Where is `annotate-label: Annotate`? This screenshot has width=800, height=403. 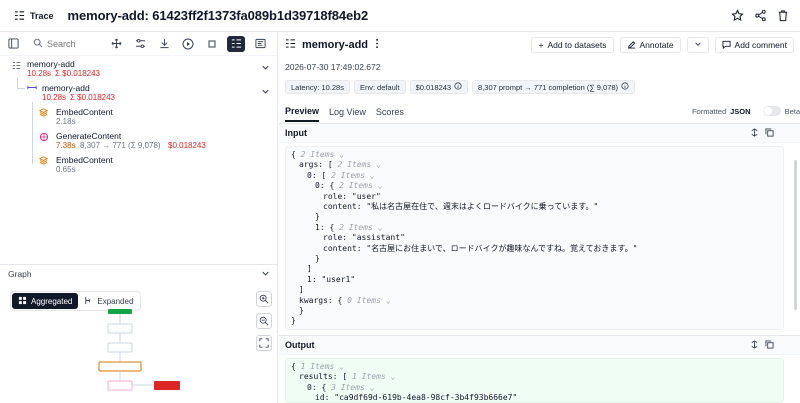 annotate-label: Annotate is located at coordinates (656, 45).